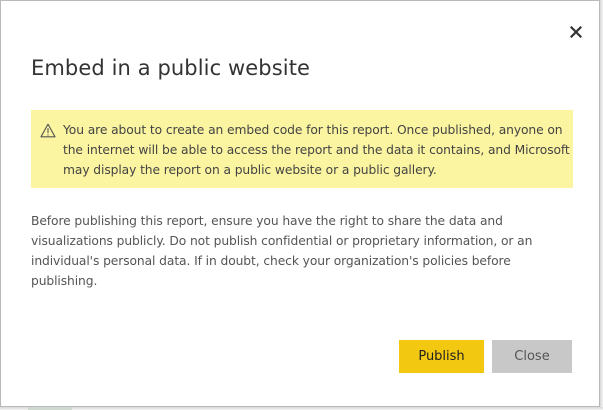  I want to click on close-icon, so click(576, 32).